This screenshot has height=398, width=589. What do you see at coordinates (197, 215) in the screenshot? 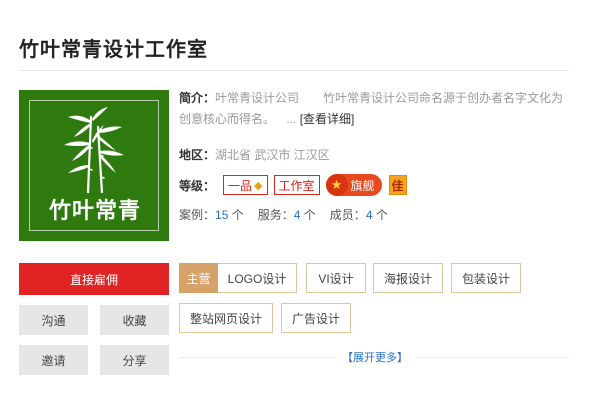
I see `cases-label: 案例：` at bounding box center [197, 215].